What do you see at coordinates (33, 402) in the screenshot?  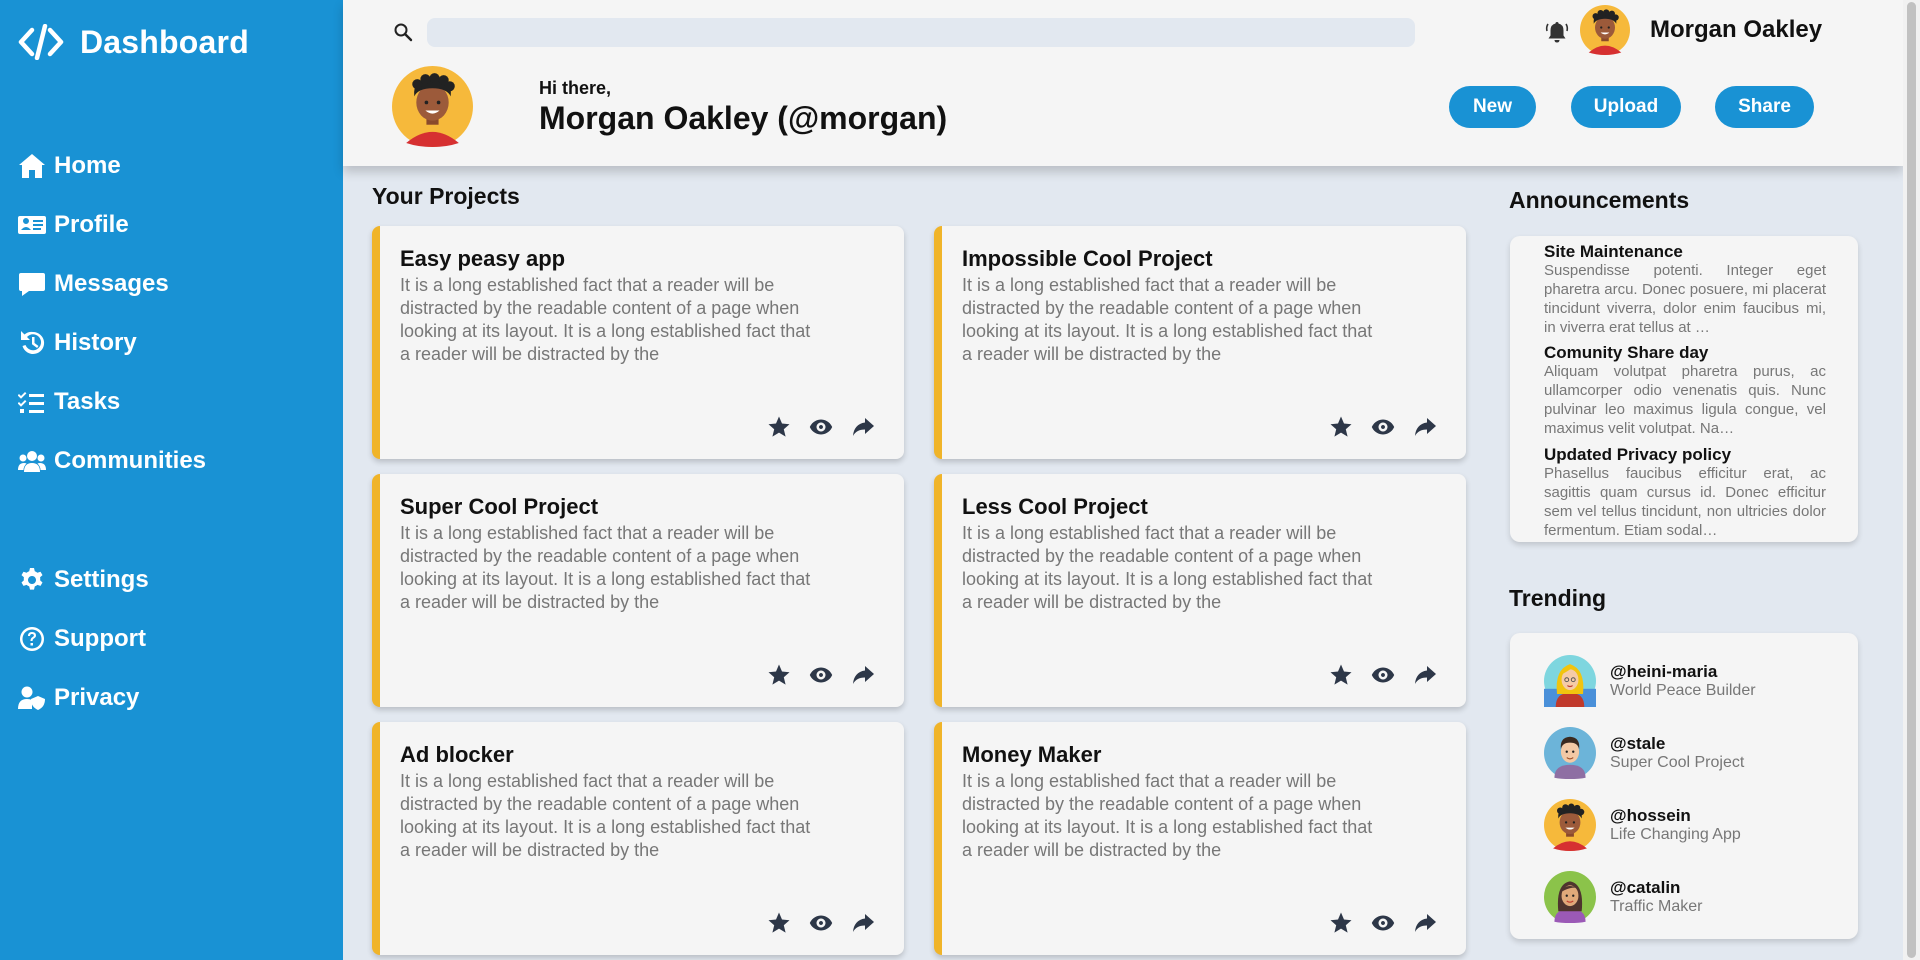 I see `tasks-icon` at bounding box center [33, 402].